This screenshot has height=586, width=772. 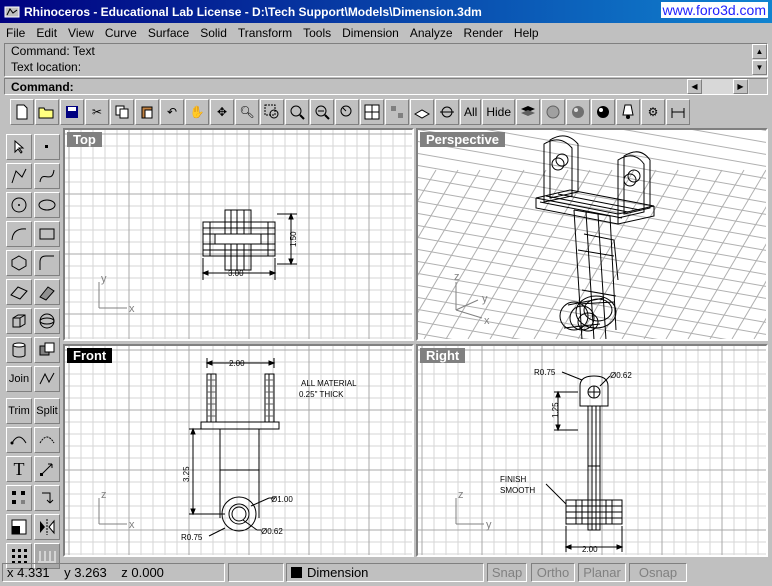 I want to click on hide-button: Hide, so click(x=499, y=112).